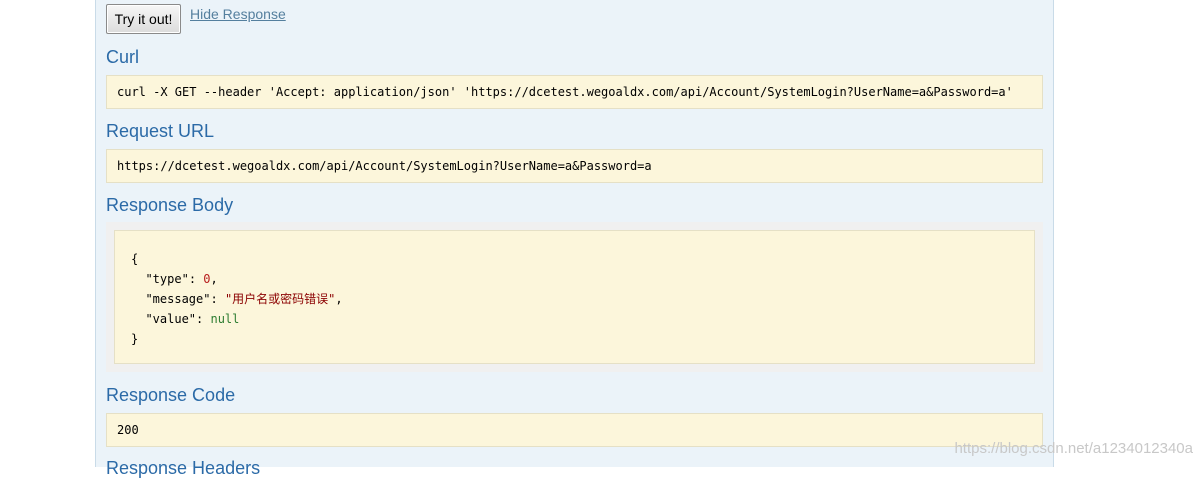  Describe the element at coordinates (160, 131) in the screenshot. I see `request-url-heading: Request URL` at that location.